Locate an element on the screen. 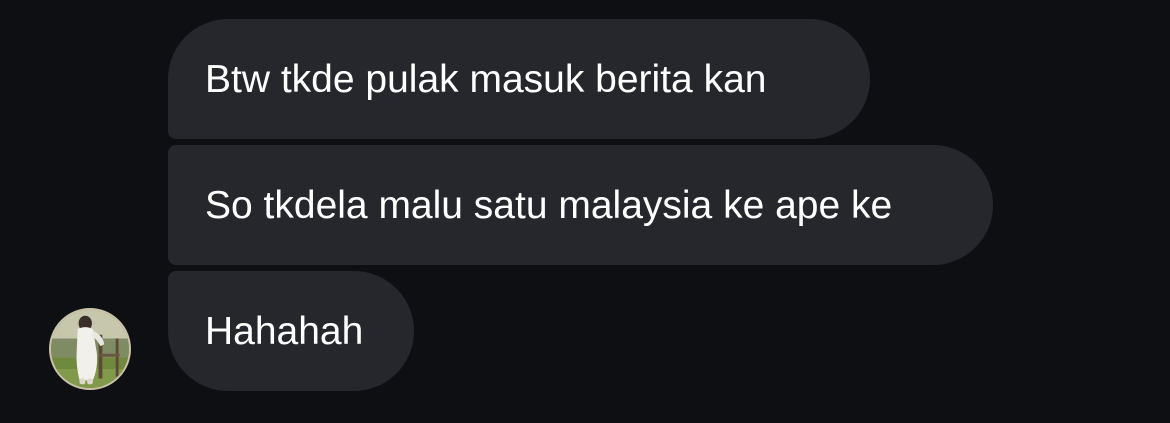 This screenshot has height=423, width=1170. message-text: Hahahah is located at coordinates (284, 331).